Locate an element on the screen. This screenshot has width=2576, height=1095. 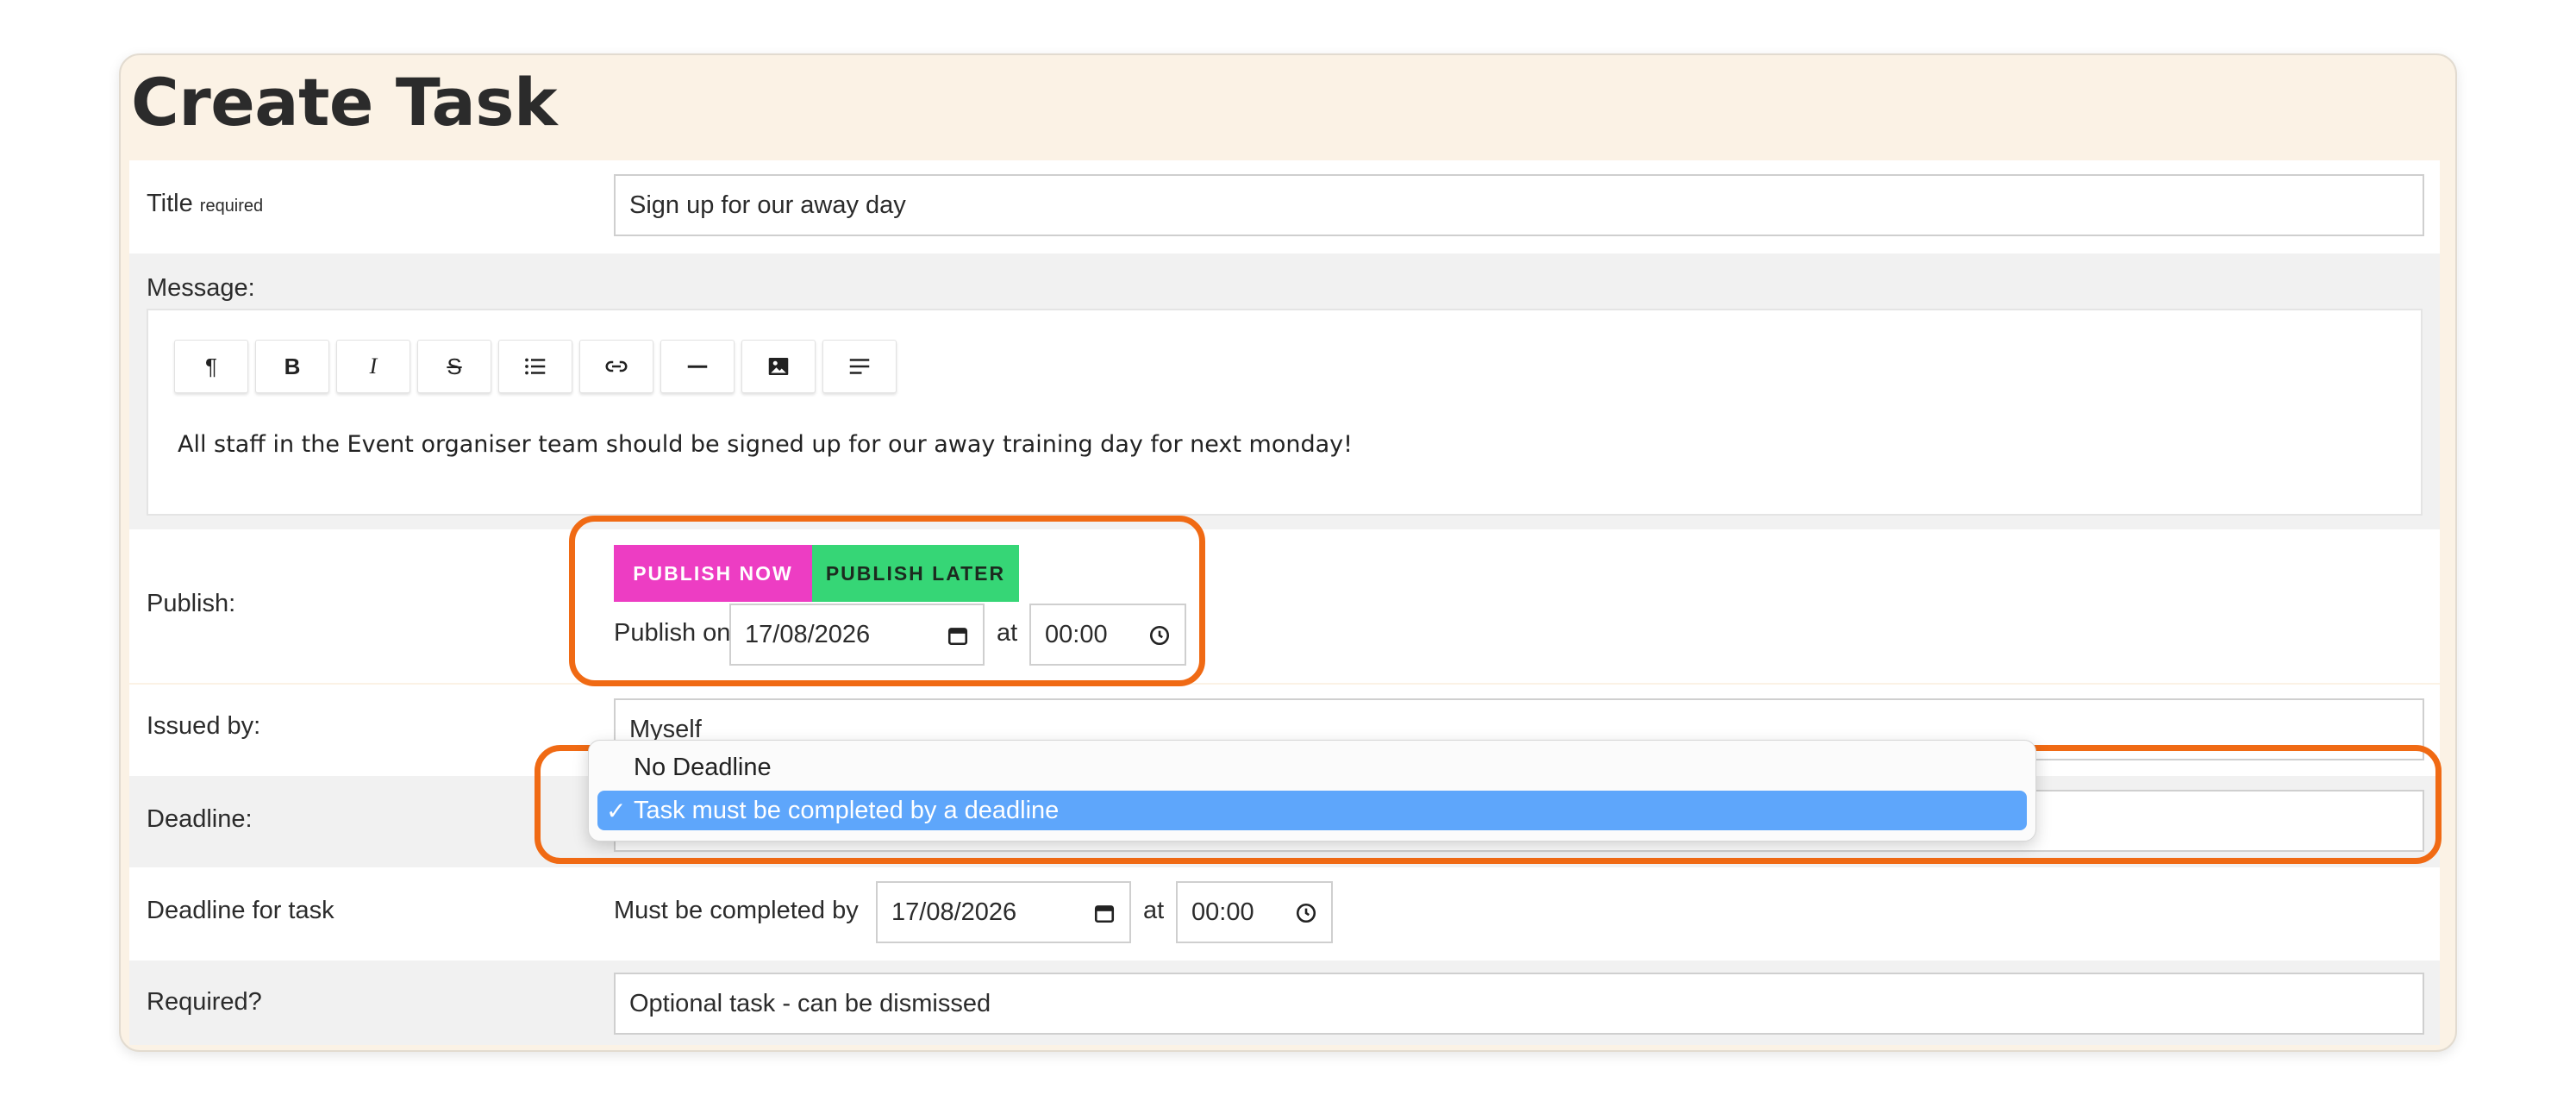
paragraph-button: ¶ is located at coordinates (211, 366).